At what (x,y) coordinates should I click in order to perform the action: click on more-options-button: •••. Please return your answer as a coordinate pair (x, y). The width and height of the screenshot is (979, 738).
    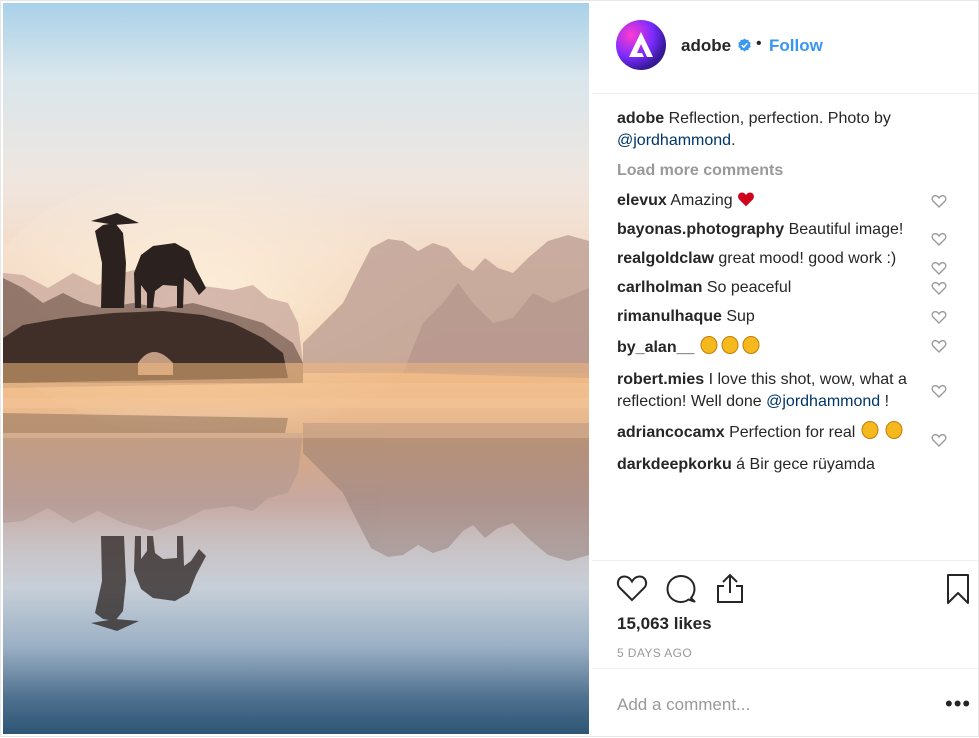
    Looking at the image, I should click on (958, 704).